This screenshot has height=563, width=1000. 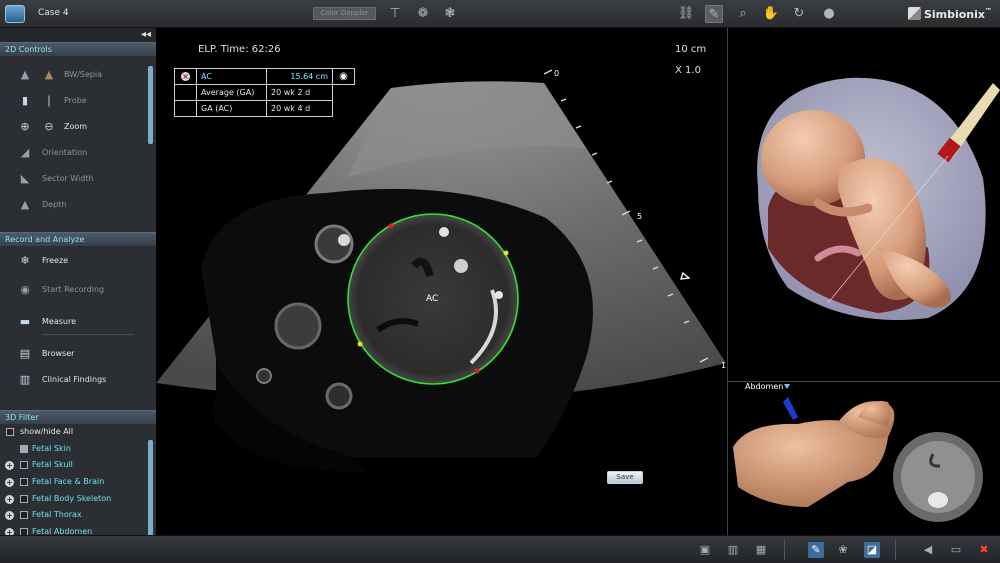 I want to click on filter-fetal-skin: Fetal Skin, so click(x=78, y=449).